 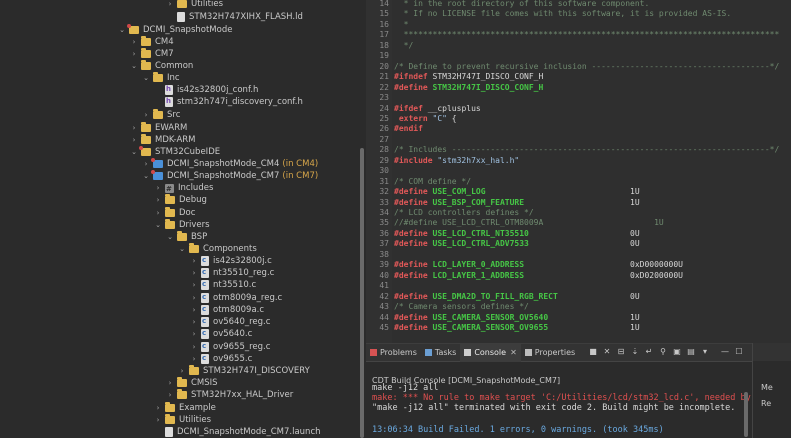 What do you see at coordinates (231, 261) in the screenshot?
I see `tree-item: › is42s32800j.c` at bounding box center [231, 261].